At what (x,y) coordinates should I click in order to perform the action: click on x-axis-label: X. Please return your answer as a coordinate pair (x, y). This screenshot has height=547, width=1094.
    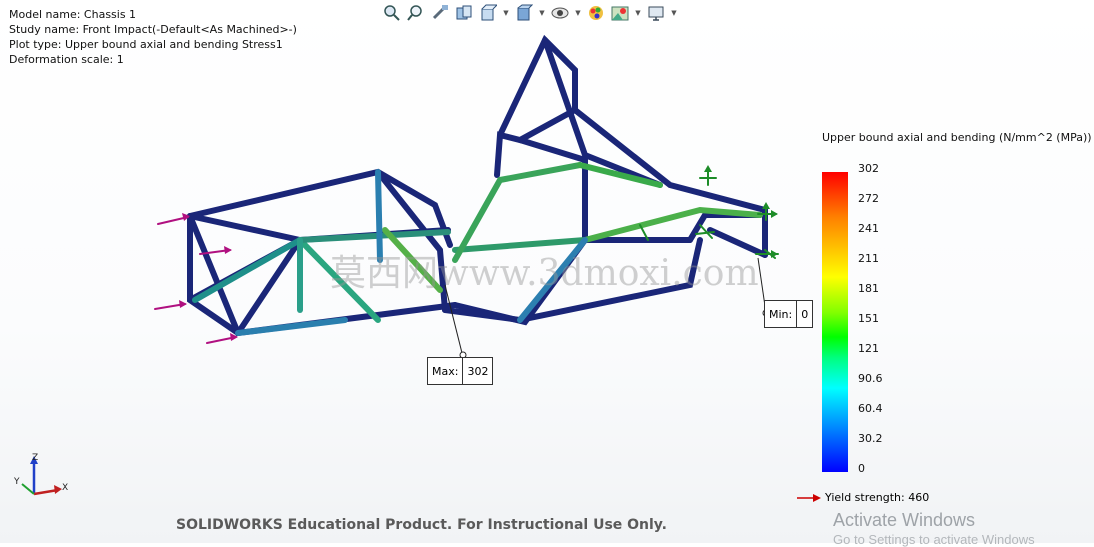
    Looking at the image, I should click on (65, 488).